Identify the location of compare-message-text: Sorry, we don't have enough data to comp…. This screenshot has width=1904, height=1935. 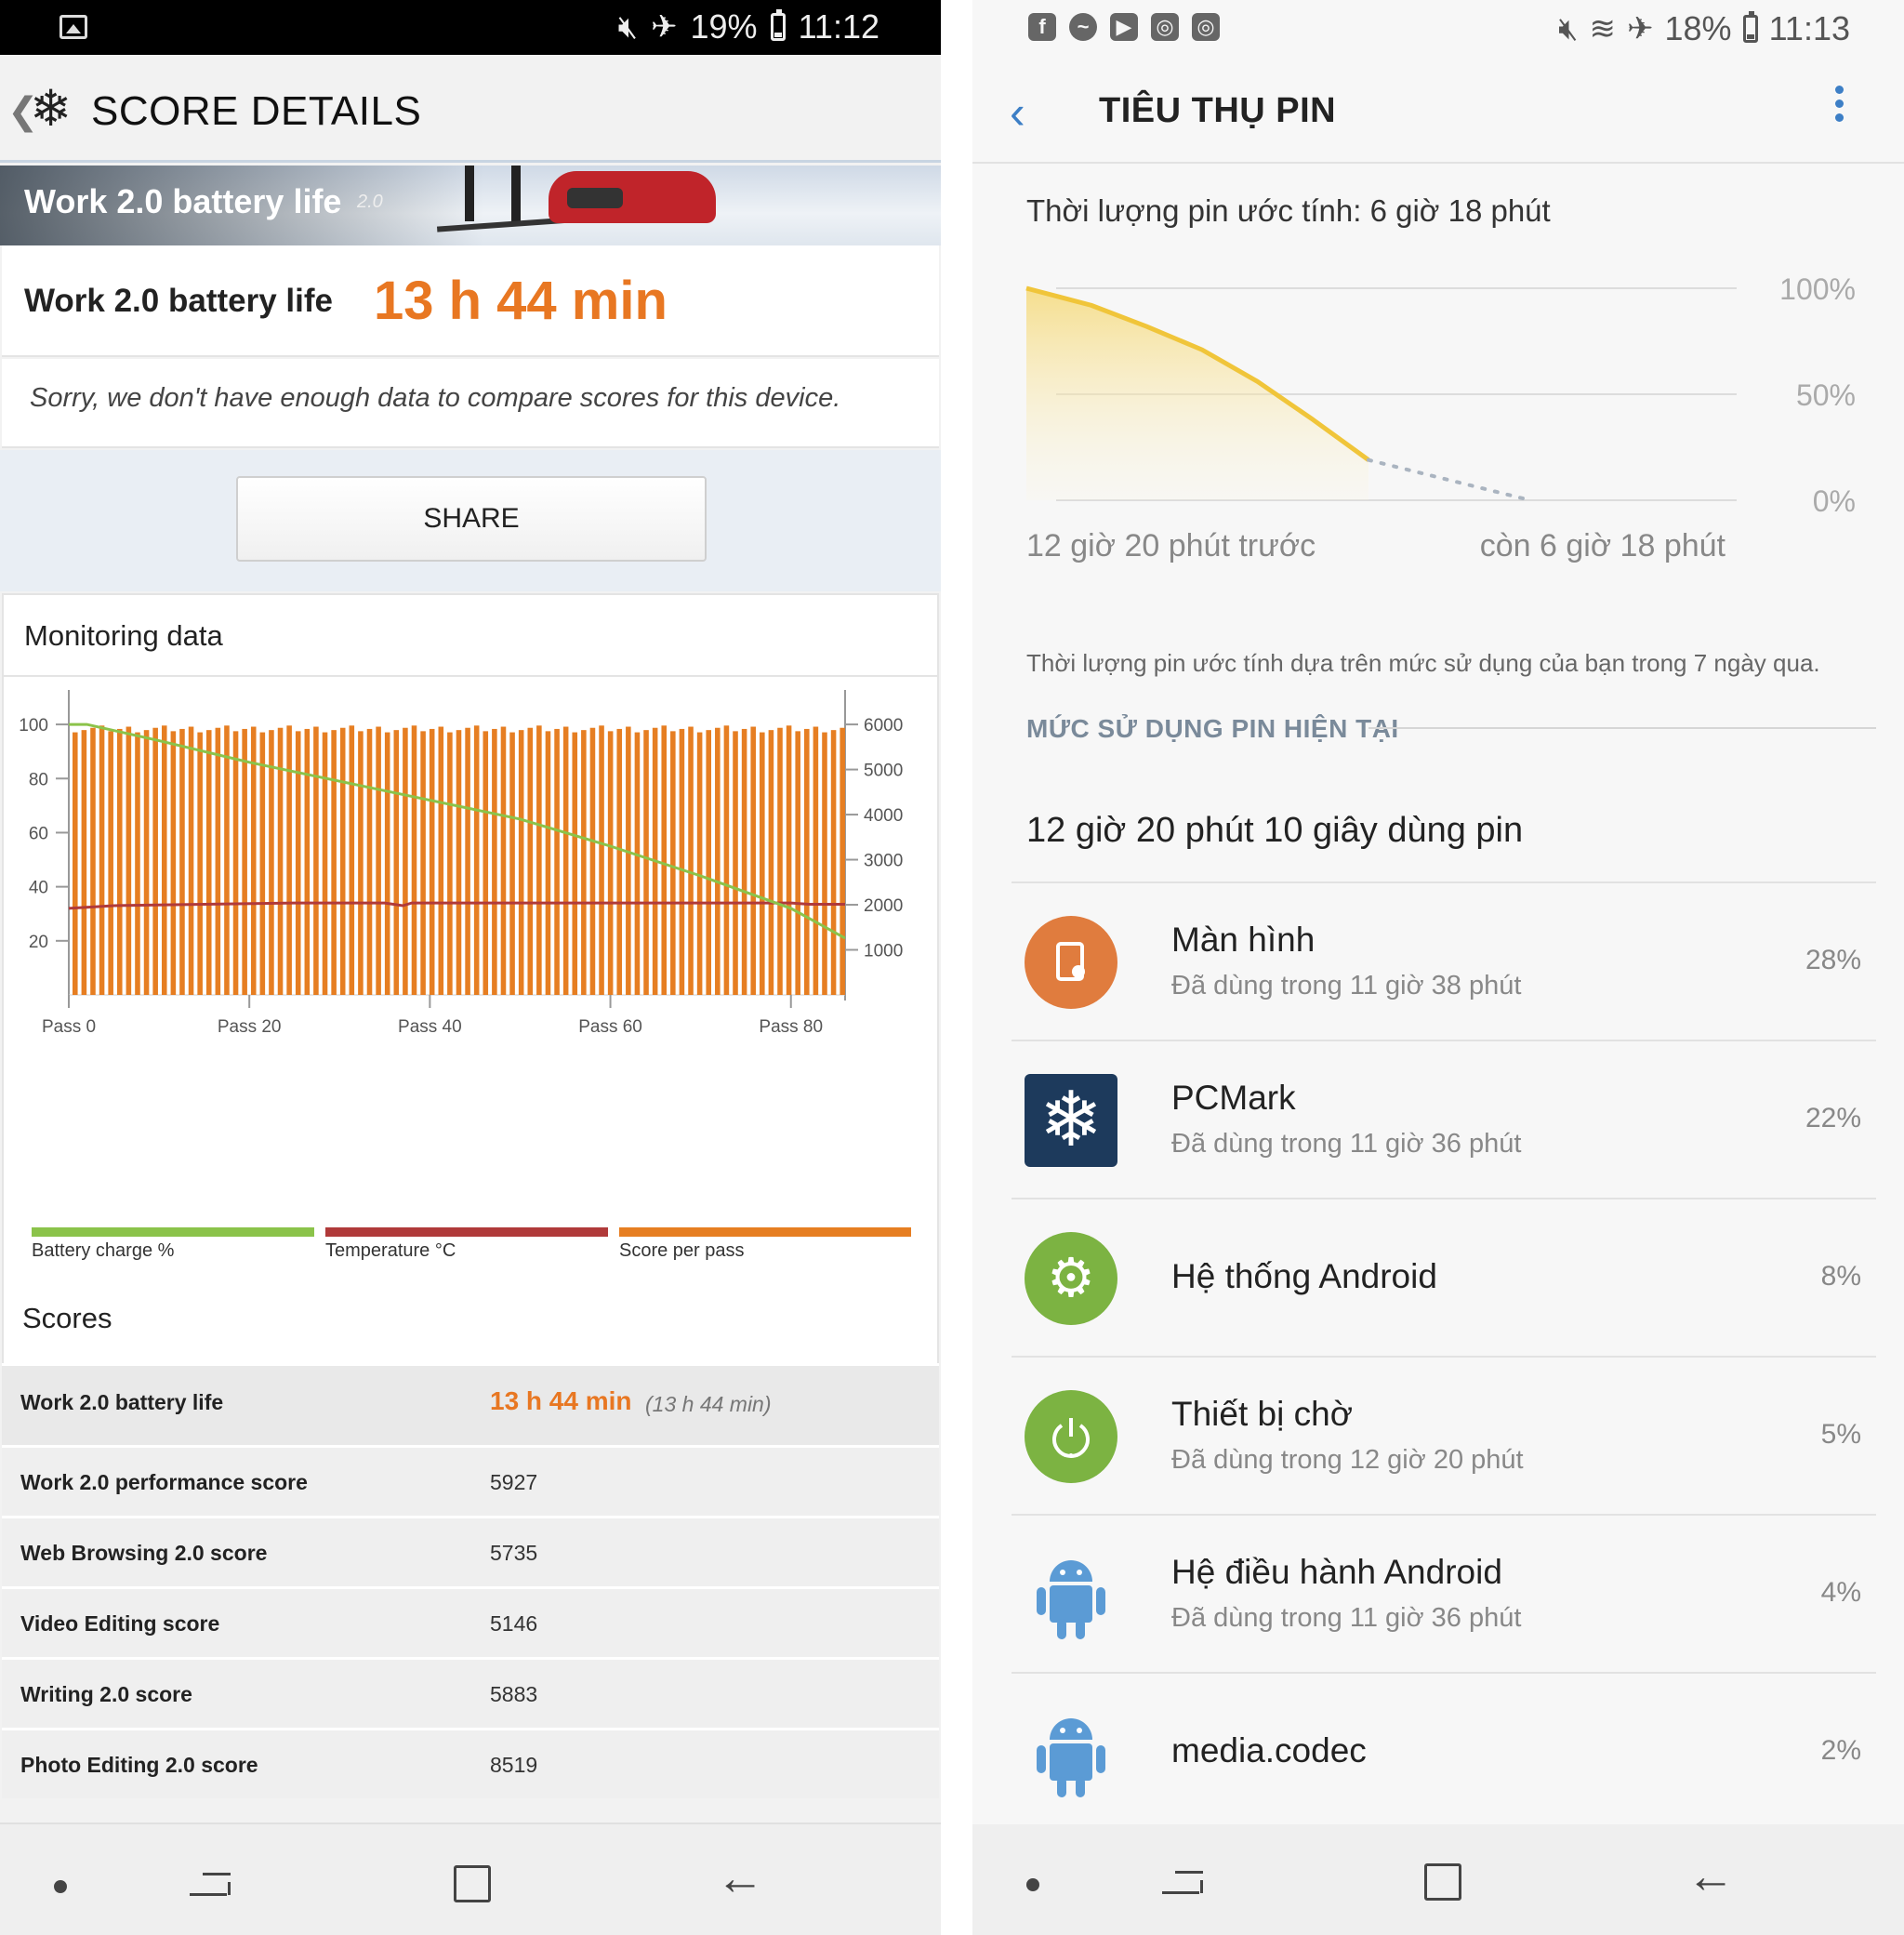
(435, 398).